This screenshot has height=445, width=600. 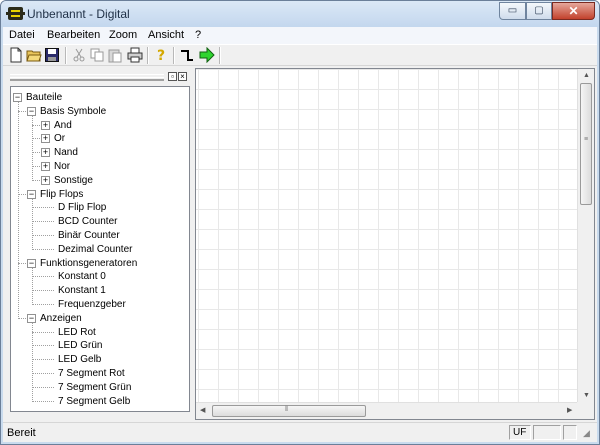 What do you see at coordinates (123, 35) in the screenshot?
I see `menu-zoom: Zoom` at bounding box center [123, 35].